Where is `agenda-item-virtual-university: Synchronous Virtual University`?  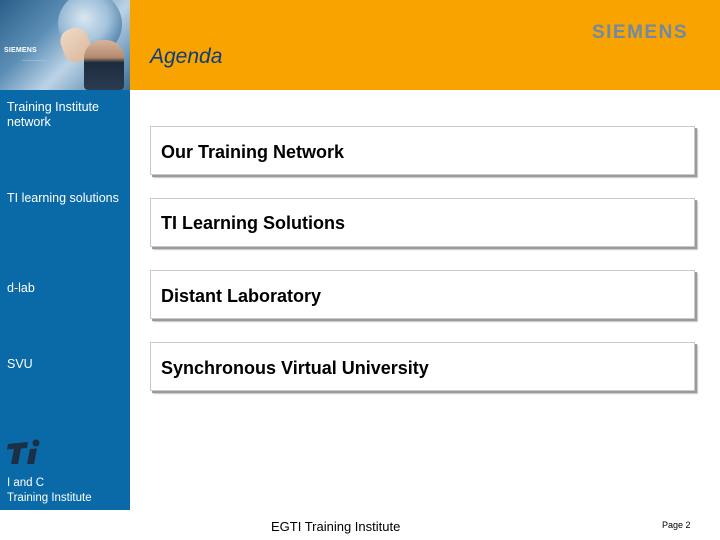 agenda-item-virtual-university: Synchronous Virtual University is located at coordinates (422, 366).